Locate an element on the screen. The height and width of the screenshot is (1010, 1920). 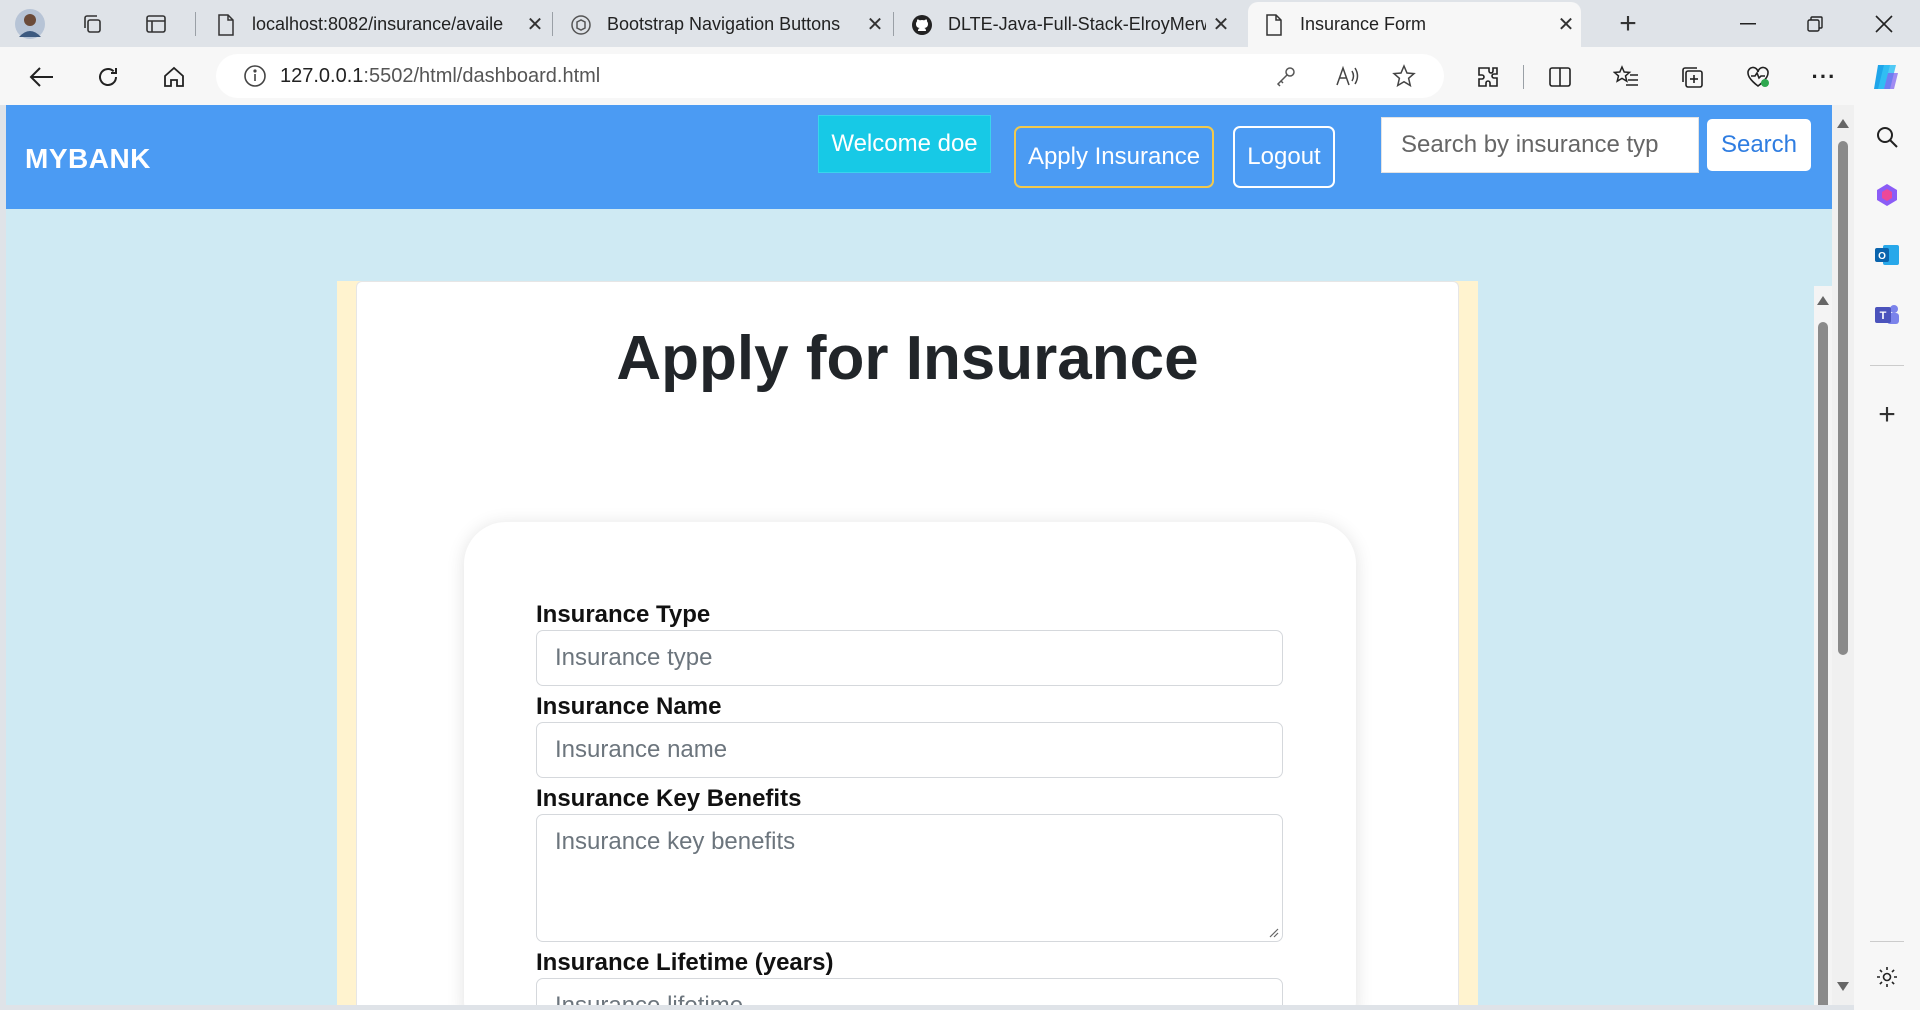
workspaces-icon is located at coordinates (92, 24).